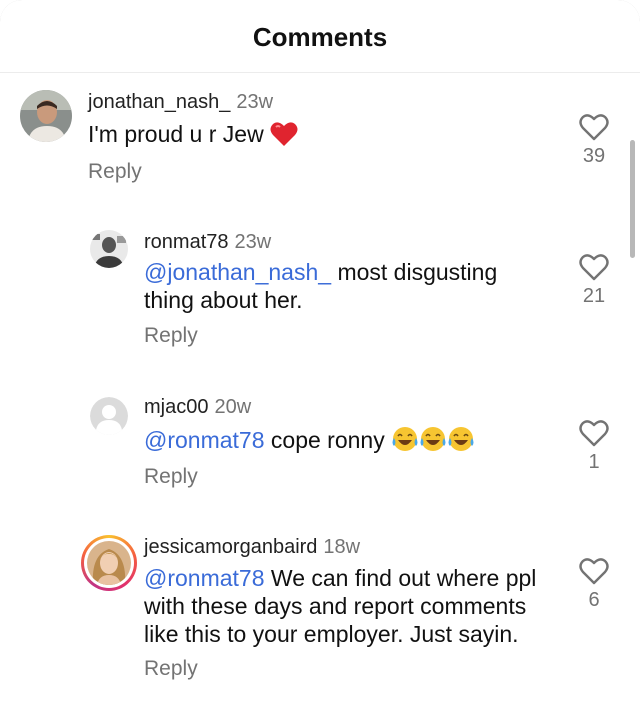 The height and width of the screenshot is (710, 640). Describe the element at coordinates (223, 300) in the screenshot. I see `comment-text-content: thing about her.` at that location.